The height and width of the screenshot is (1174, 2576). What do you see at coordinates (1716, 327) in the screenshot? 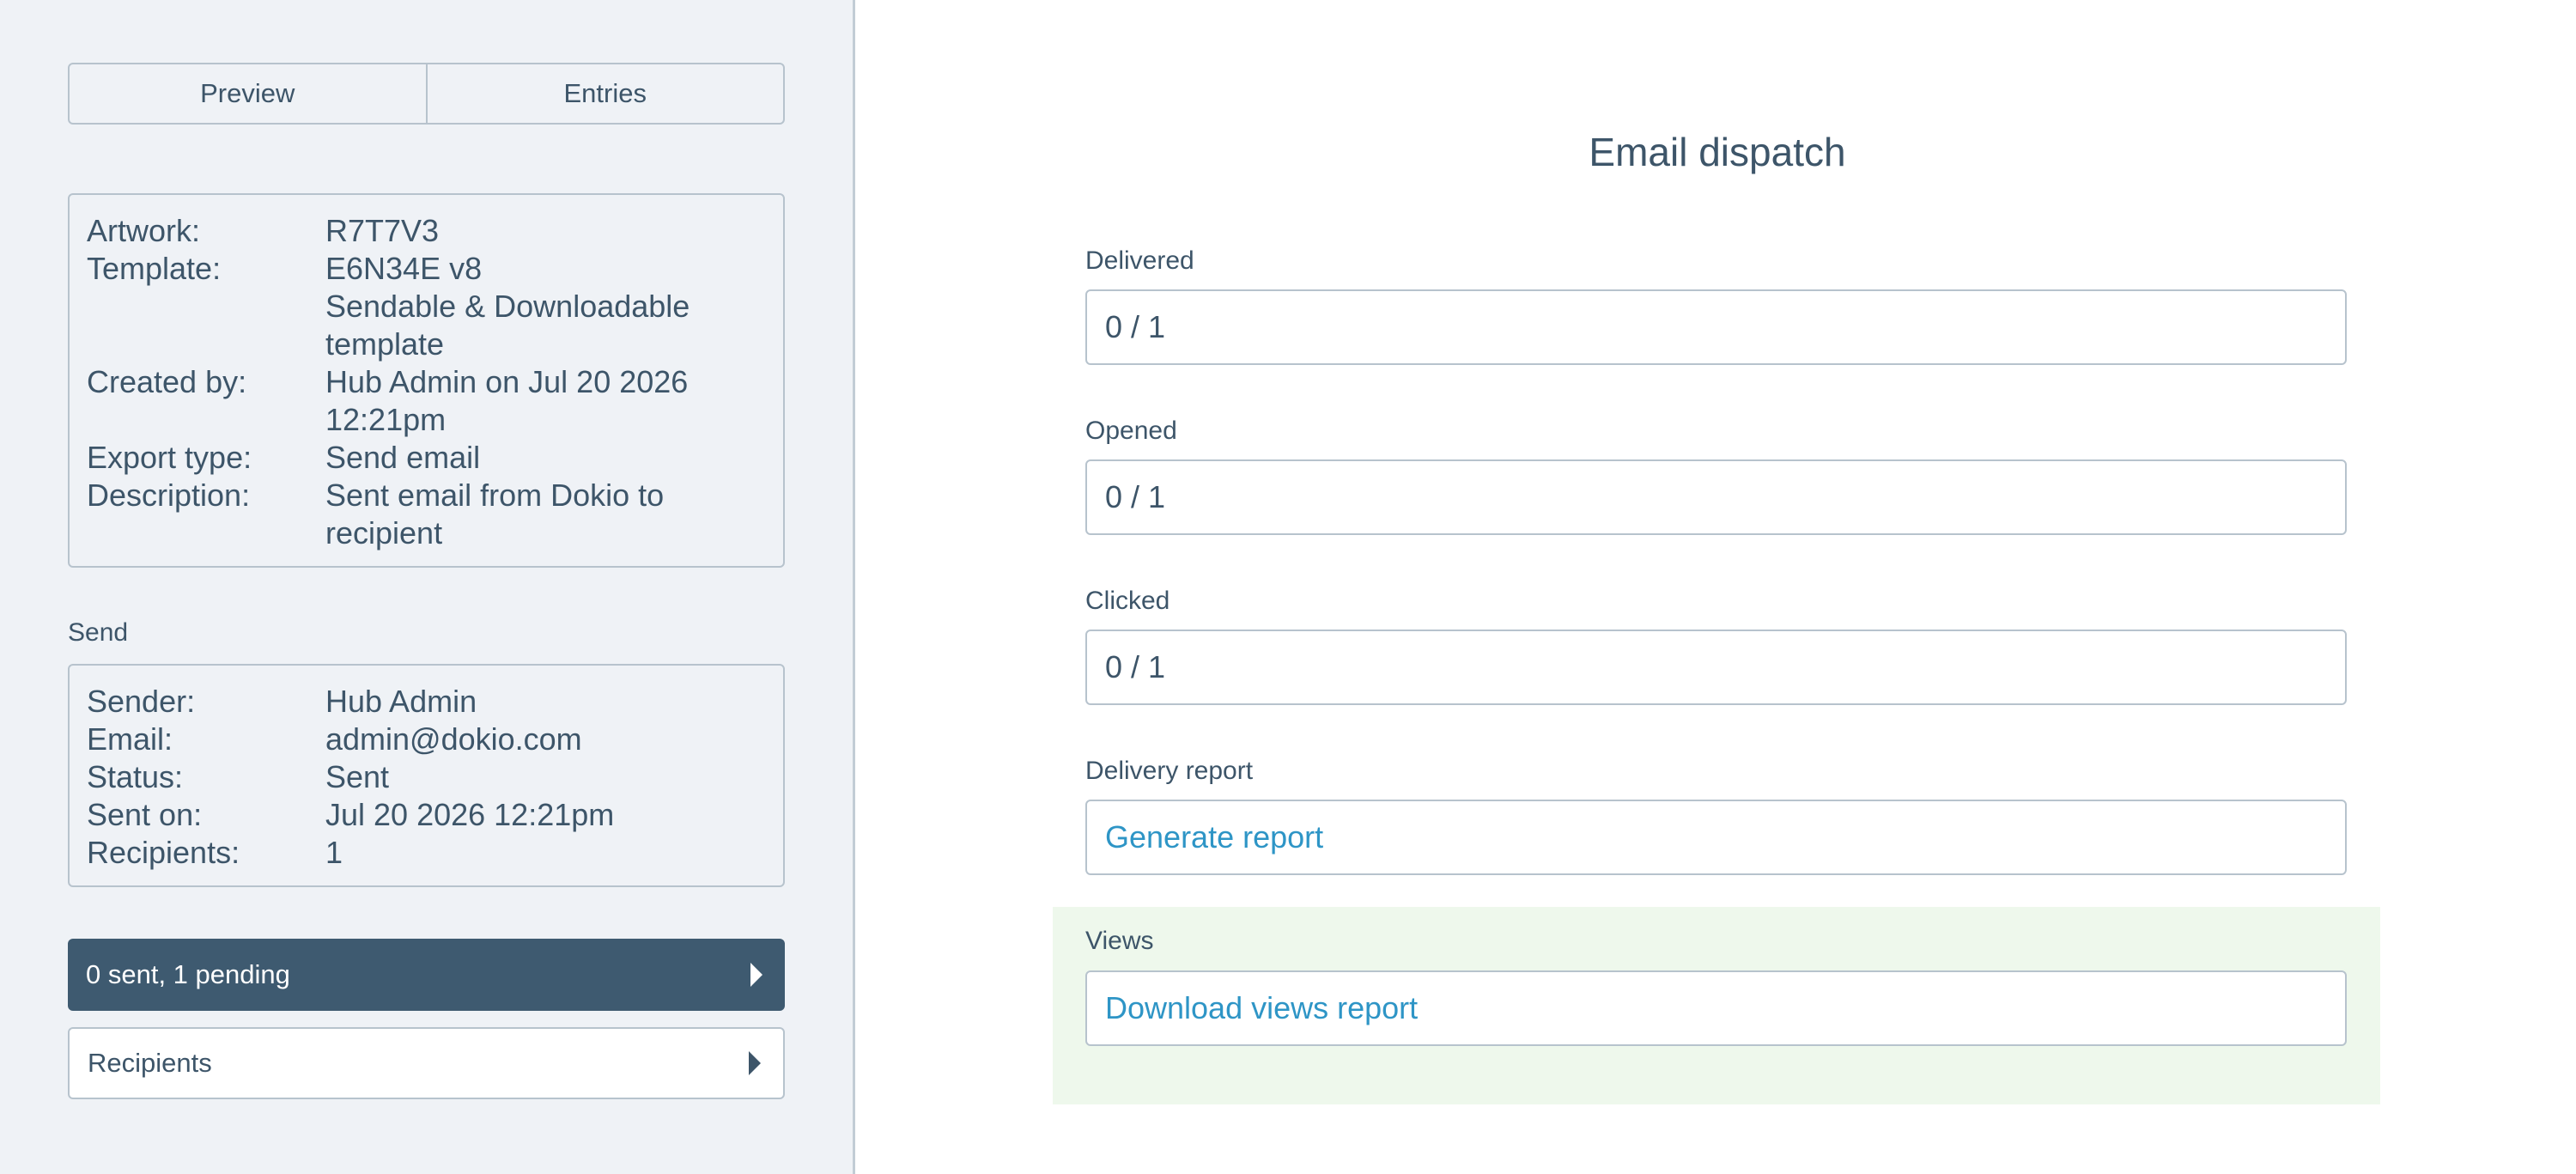
I see `delivered-field: 0 / 1` at bounding box center [1716, 327].